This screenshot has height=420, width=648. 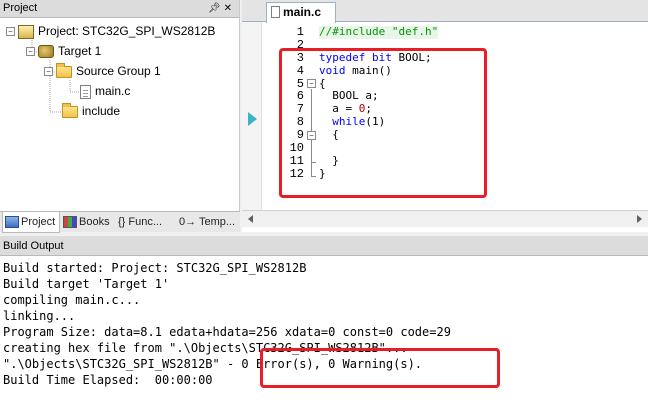 I want to click on build-output-header: Build Output, so click(x=324, y=246).